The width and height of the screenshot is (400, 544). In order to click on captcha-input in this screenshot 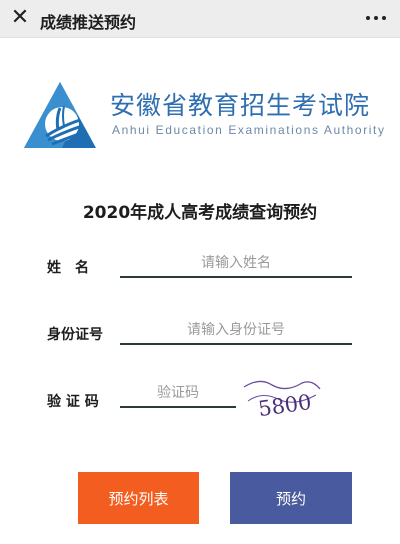, I will do `click(178, 394)`.